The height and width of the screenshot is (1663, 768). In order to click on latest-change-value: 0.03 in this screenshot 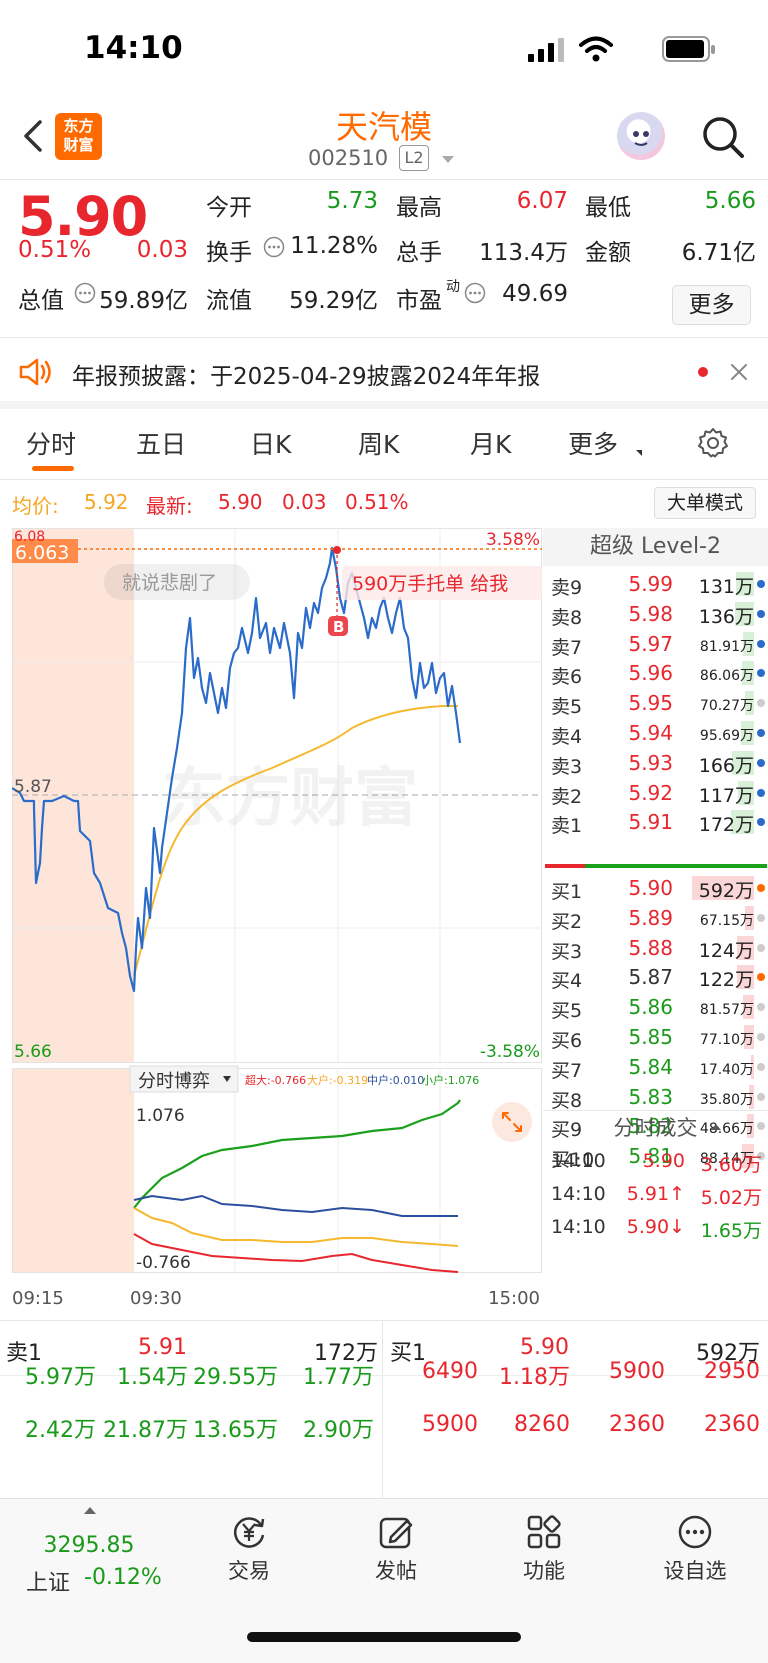, I will do `click(304, 502)`.